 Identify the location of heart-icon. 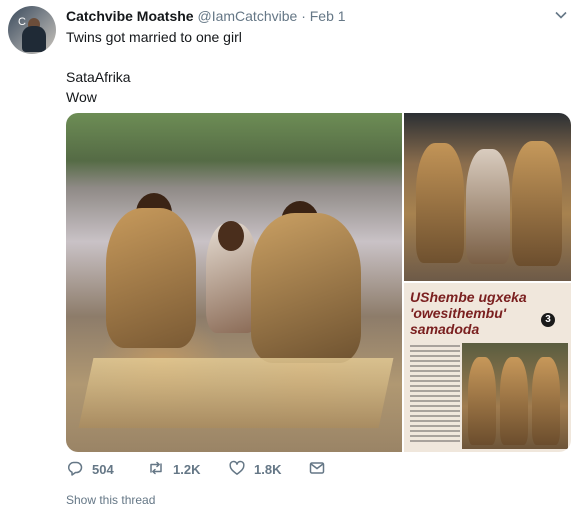
(237, 469).